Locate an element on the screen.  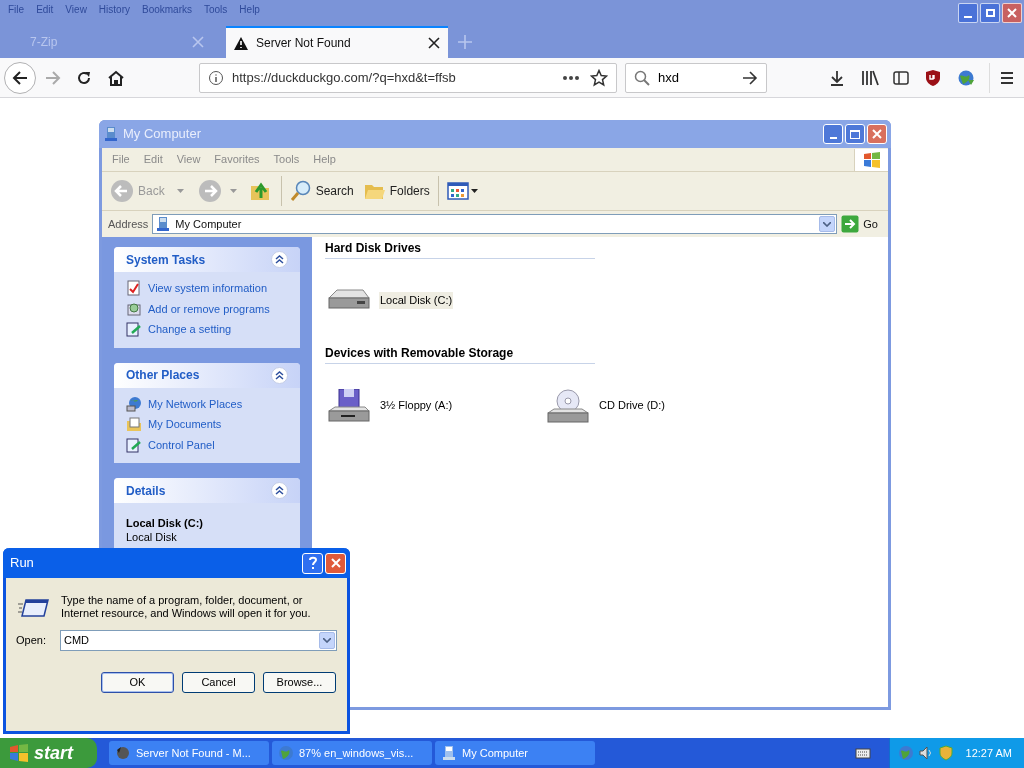
warning-icon is located at coordinates (241, 43).